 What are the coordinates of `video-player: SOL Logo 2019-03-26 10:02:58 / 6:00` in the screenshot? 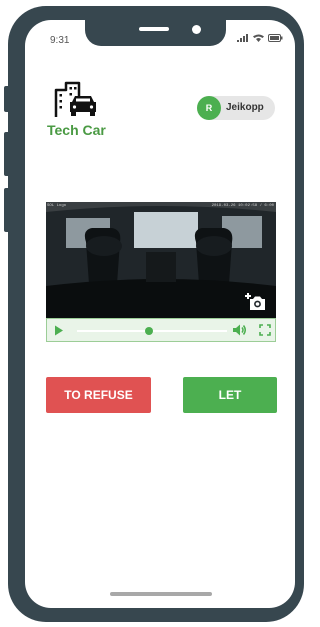 It's located at (161, 260).